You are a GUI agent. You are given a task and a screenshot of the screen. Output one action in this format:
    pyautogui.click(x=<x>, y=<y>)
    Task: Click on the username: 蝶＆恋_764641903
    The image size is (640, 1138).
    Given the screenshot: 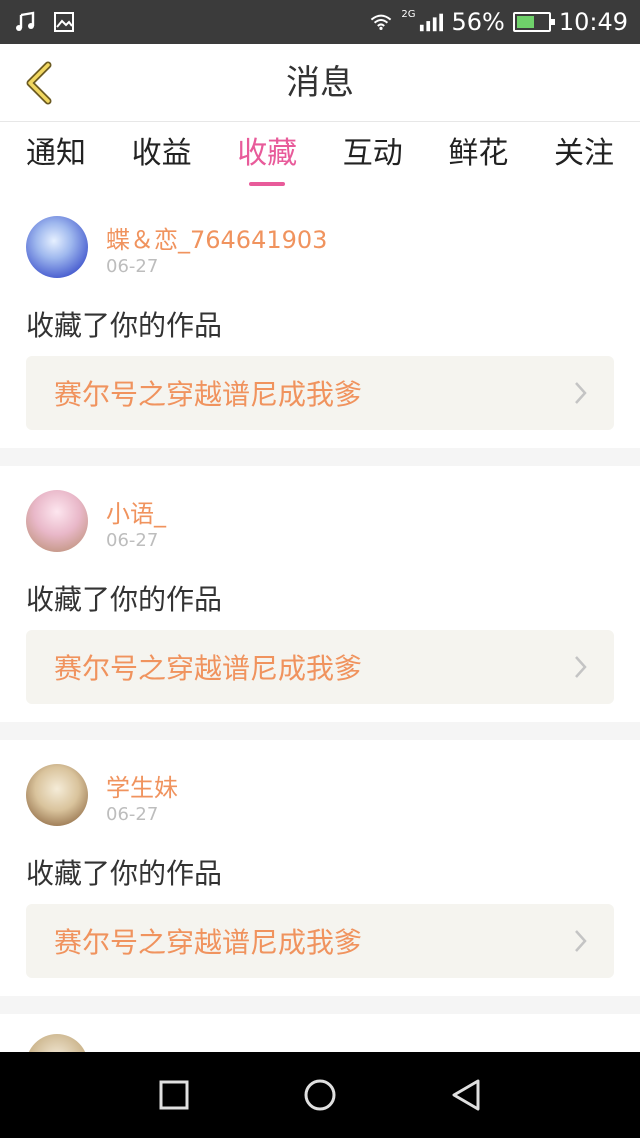 What is the action you would take?
    pyautogui.click(x=216, y=237)
    